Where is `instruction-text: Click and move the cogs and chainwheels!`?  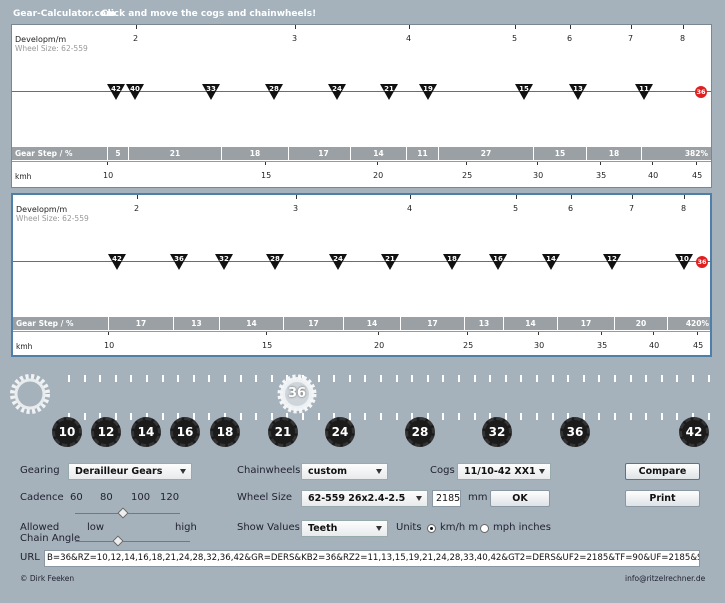
instruction-text: Click and move the cogs and chainwheels! is located at coordinates (209, 14).